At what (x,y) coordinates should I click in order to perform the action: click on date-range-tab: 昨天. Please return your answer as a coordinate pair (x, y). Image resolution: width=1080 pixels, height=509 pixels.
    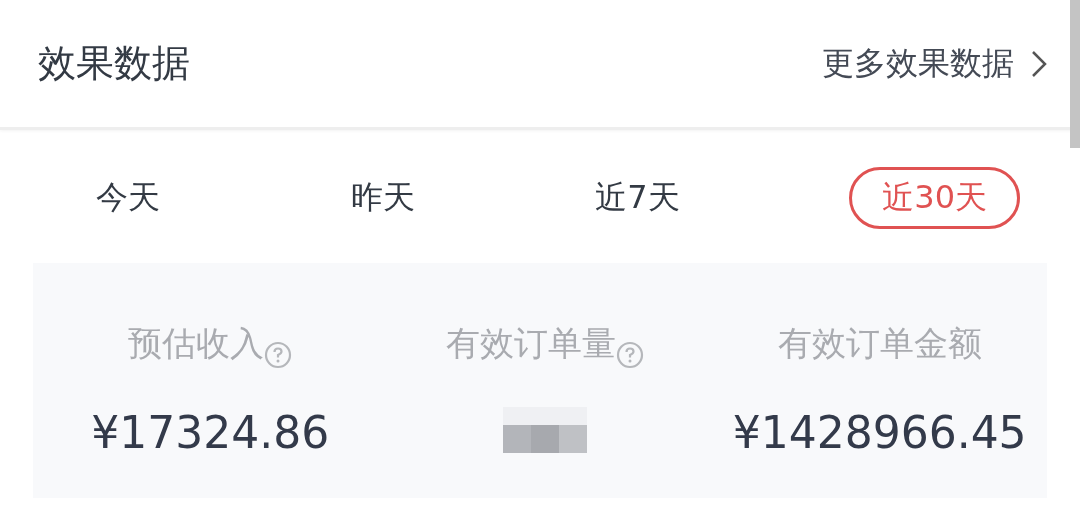
    Looking at the image, I should click on (382, 198).